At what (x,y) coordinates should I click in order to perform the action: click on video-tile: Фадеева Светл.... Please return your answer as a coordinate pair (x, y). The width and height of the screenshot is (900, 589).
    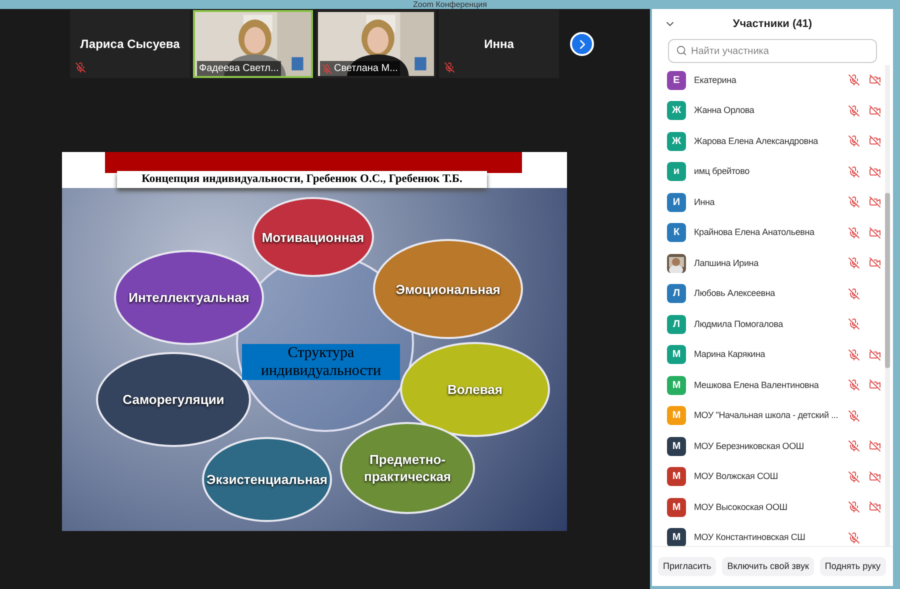
    Looking at the image, I should click on (253, 44).